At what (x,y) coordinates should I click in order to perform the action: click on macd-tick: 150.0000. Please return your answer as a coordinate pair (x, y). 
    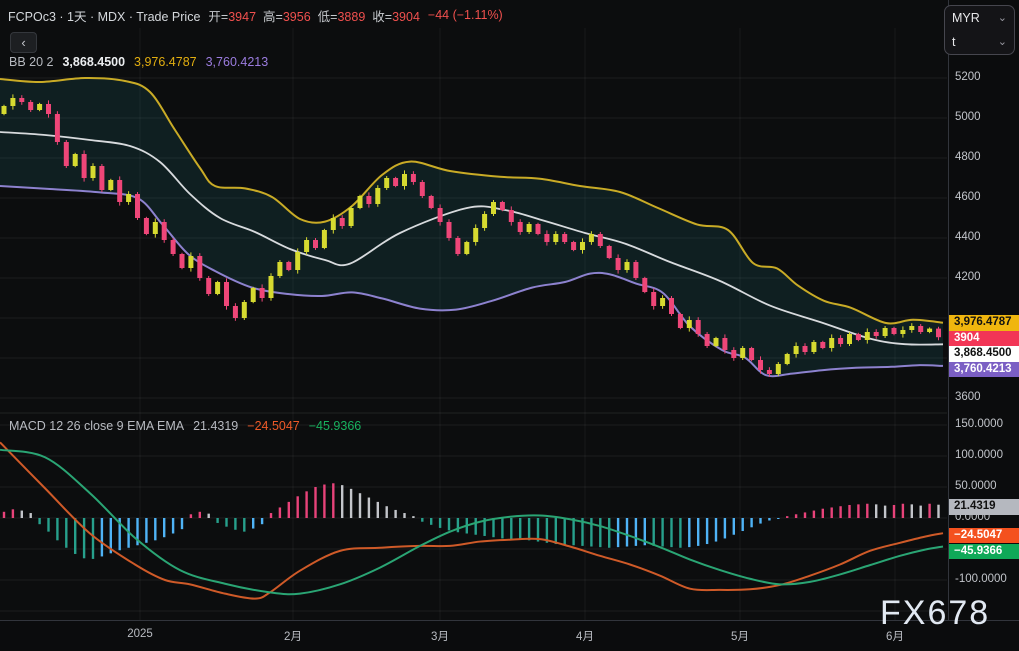
    Looking at the image, I should click on (979, 424).